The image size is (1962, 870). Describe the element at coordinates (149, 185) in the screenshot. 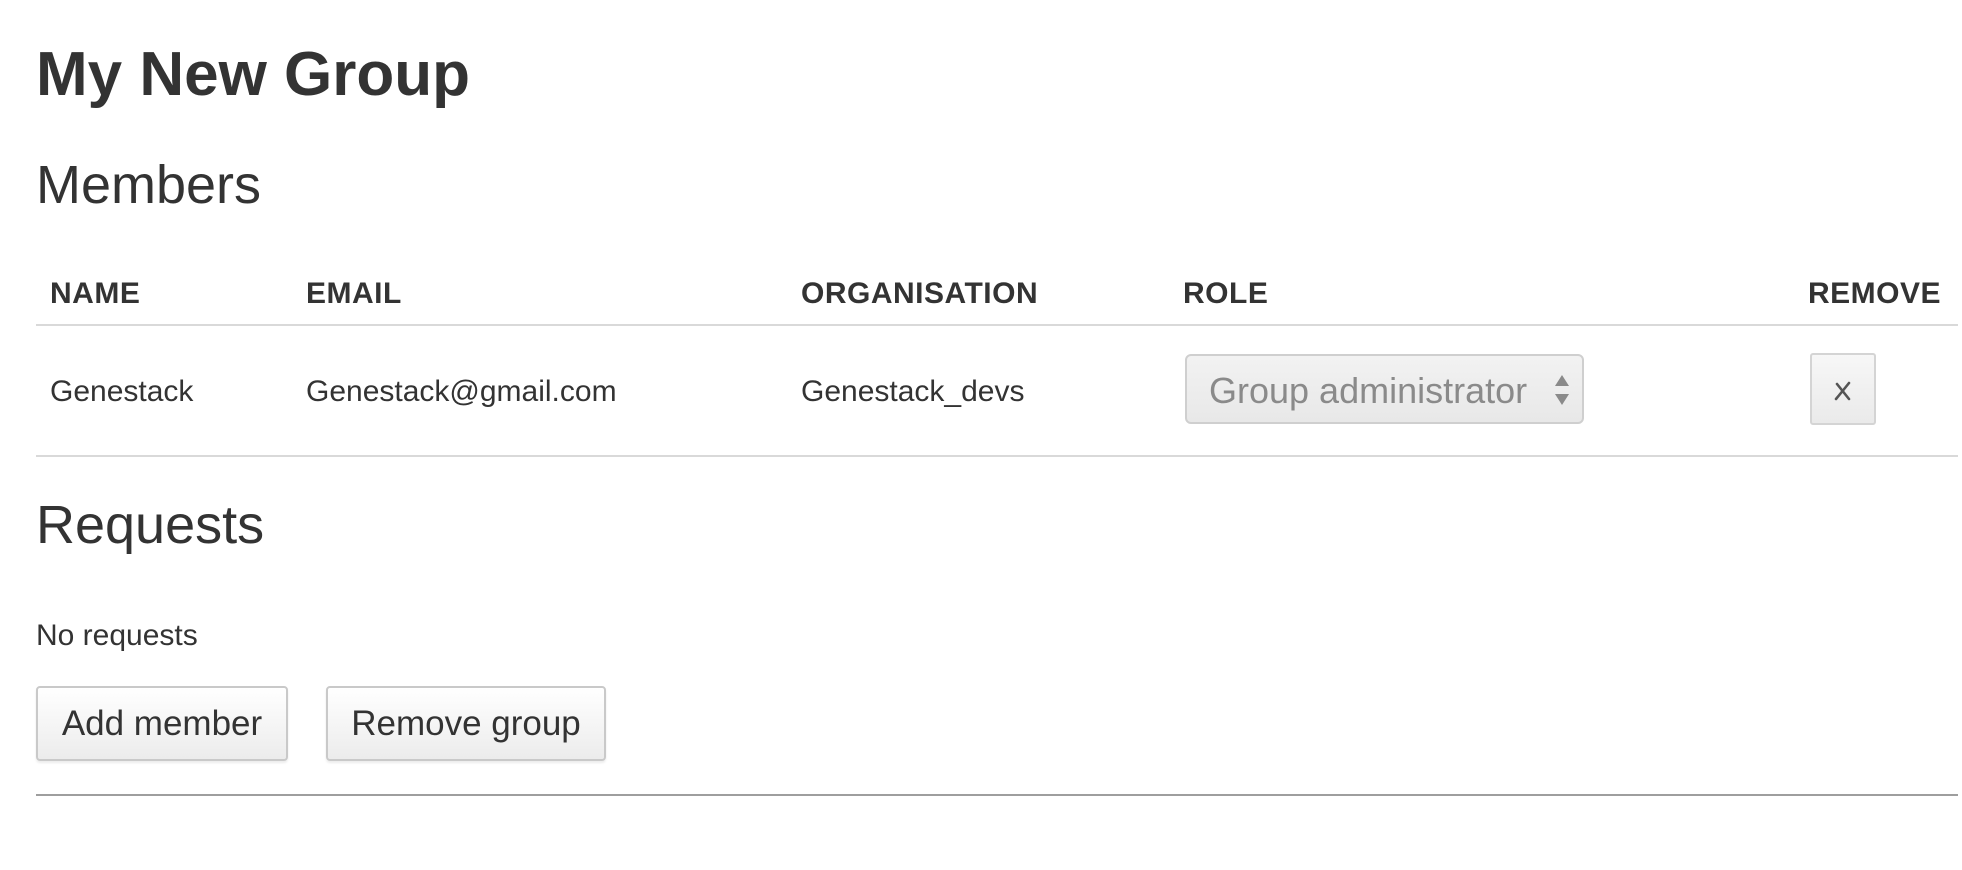

I see `members-heading: Members` at that location.